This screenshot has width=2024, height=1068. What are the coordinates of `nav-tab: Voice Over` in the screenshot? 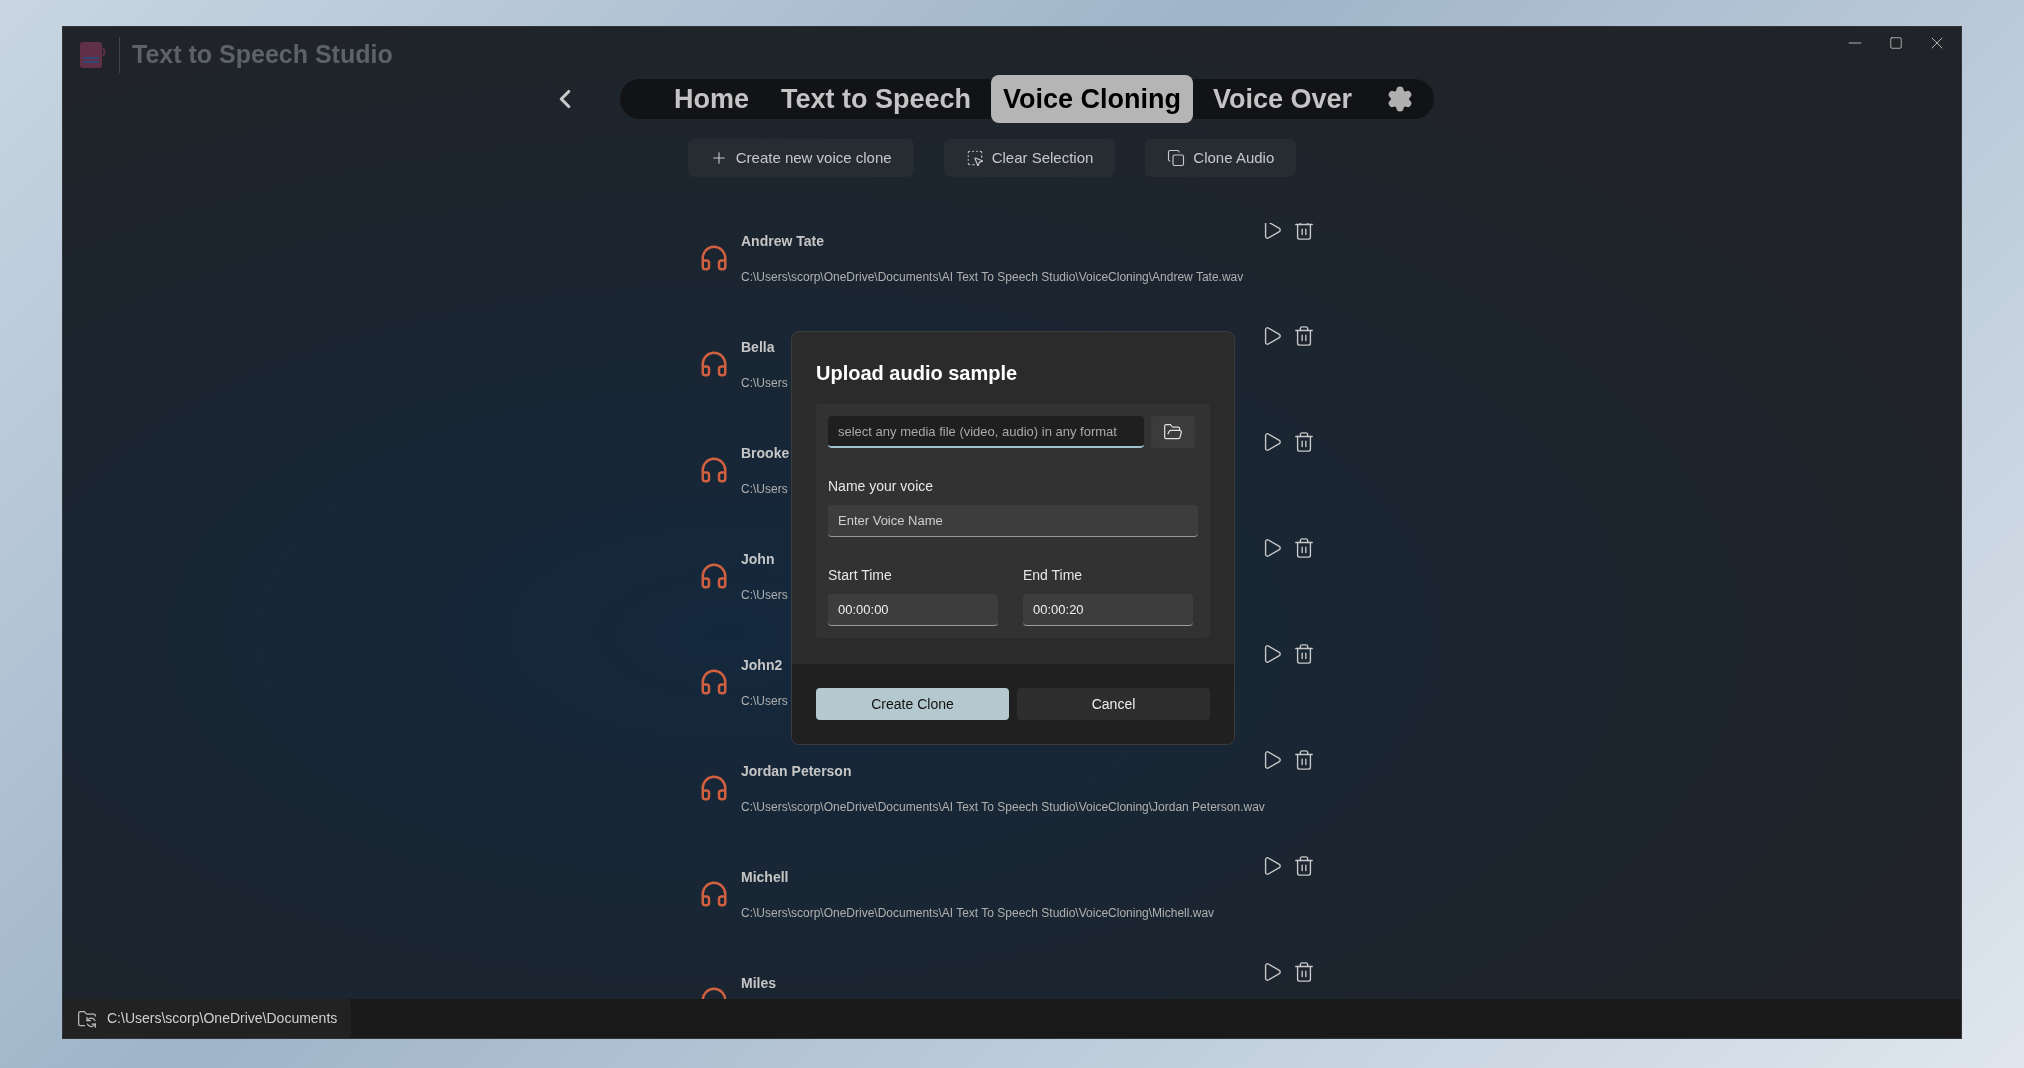 It's located at (1283, 99).